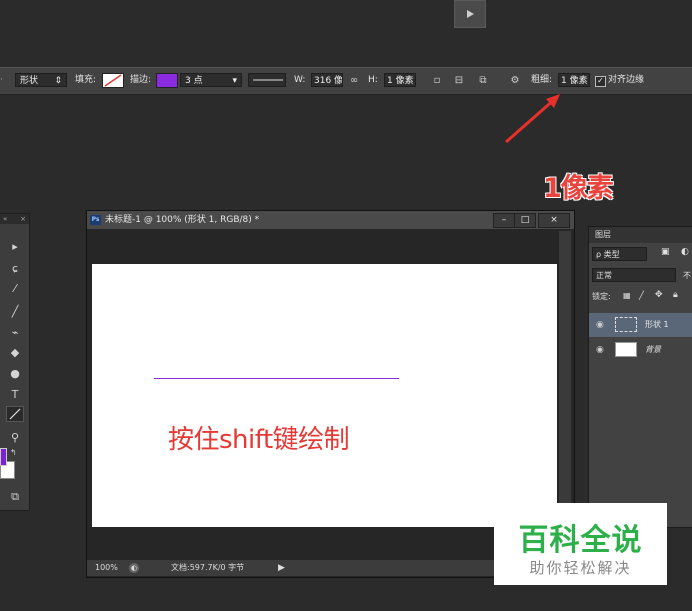 The height and width of the screenshot is (611, 692). I want to click on stroke-label: 描边:, so click(141, 80).